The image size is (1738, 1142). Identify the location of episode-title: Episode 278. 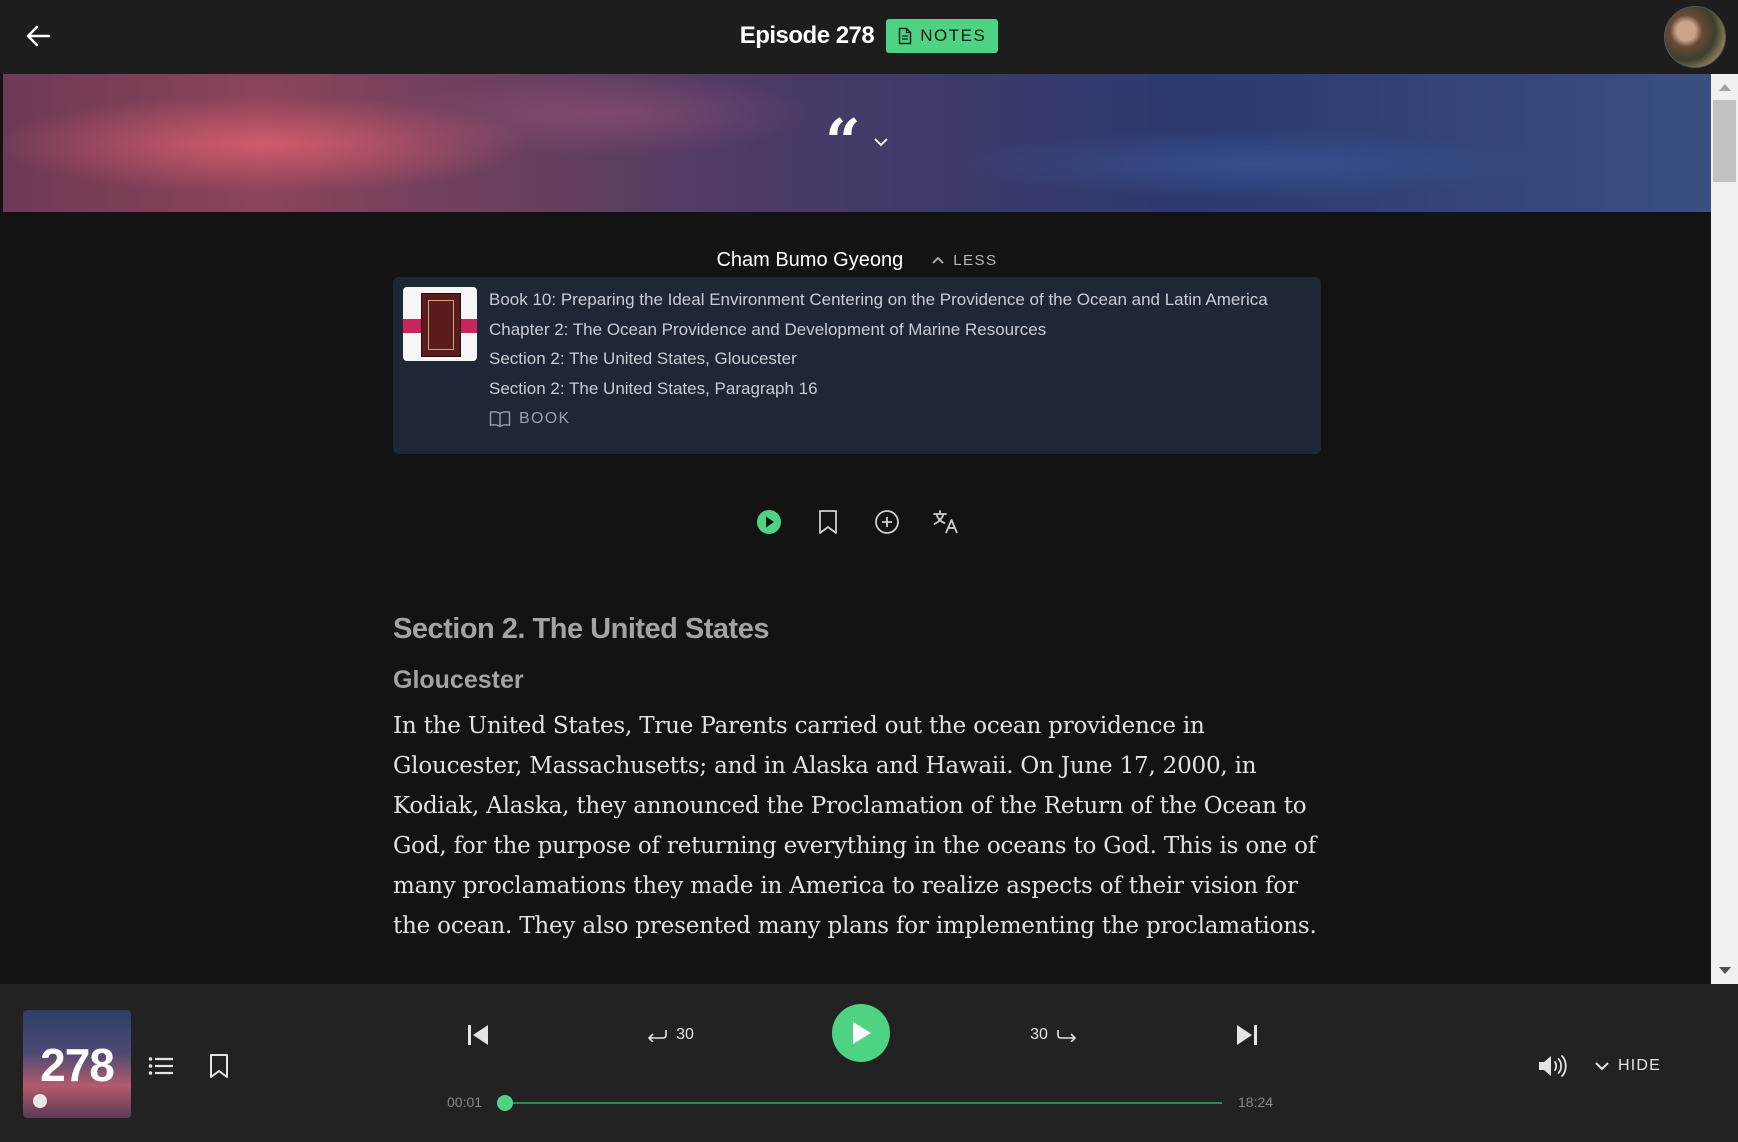
(807, 35).